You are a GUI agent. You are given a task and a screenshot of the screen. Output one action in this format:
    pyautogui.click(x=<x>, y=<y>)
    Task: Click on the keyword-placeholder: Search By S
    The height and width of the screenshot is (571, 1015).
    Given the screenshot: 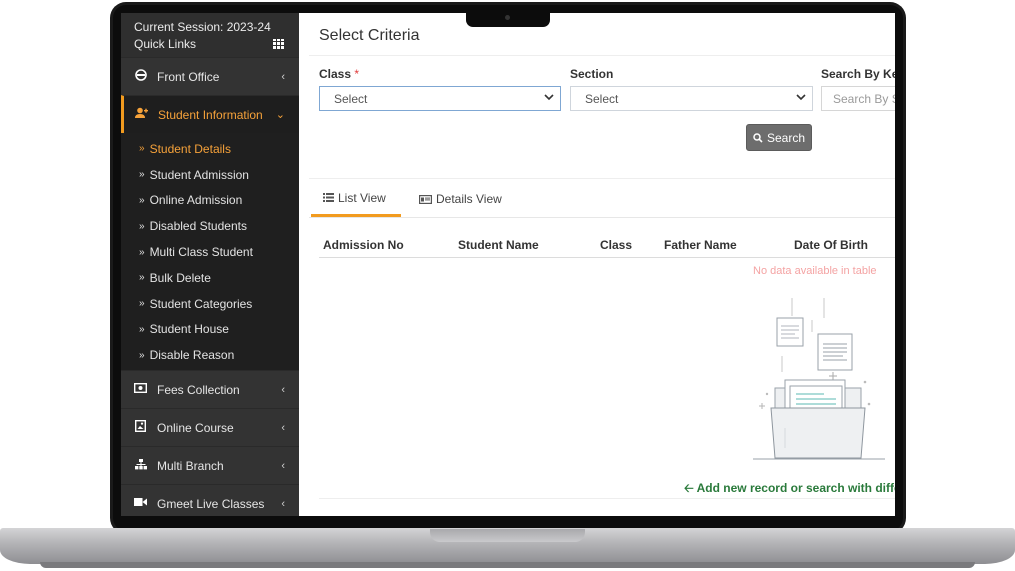 What is the action you would take?
    pyautogui.click(x=864, y=99)
    